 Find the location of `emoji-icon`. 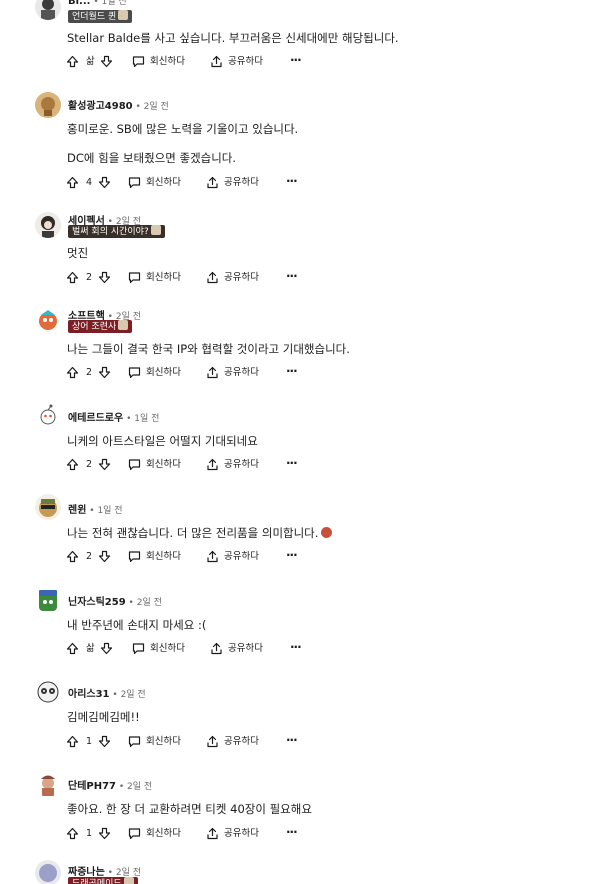

emoji-icon is located at coordinates (327, 532).